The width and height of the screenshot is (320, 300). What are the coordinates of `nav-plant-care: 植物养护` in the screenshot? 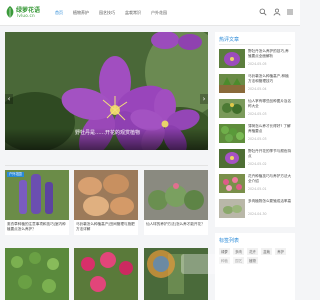 It's located at (81, 12).